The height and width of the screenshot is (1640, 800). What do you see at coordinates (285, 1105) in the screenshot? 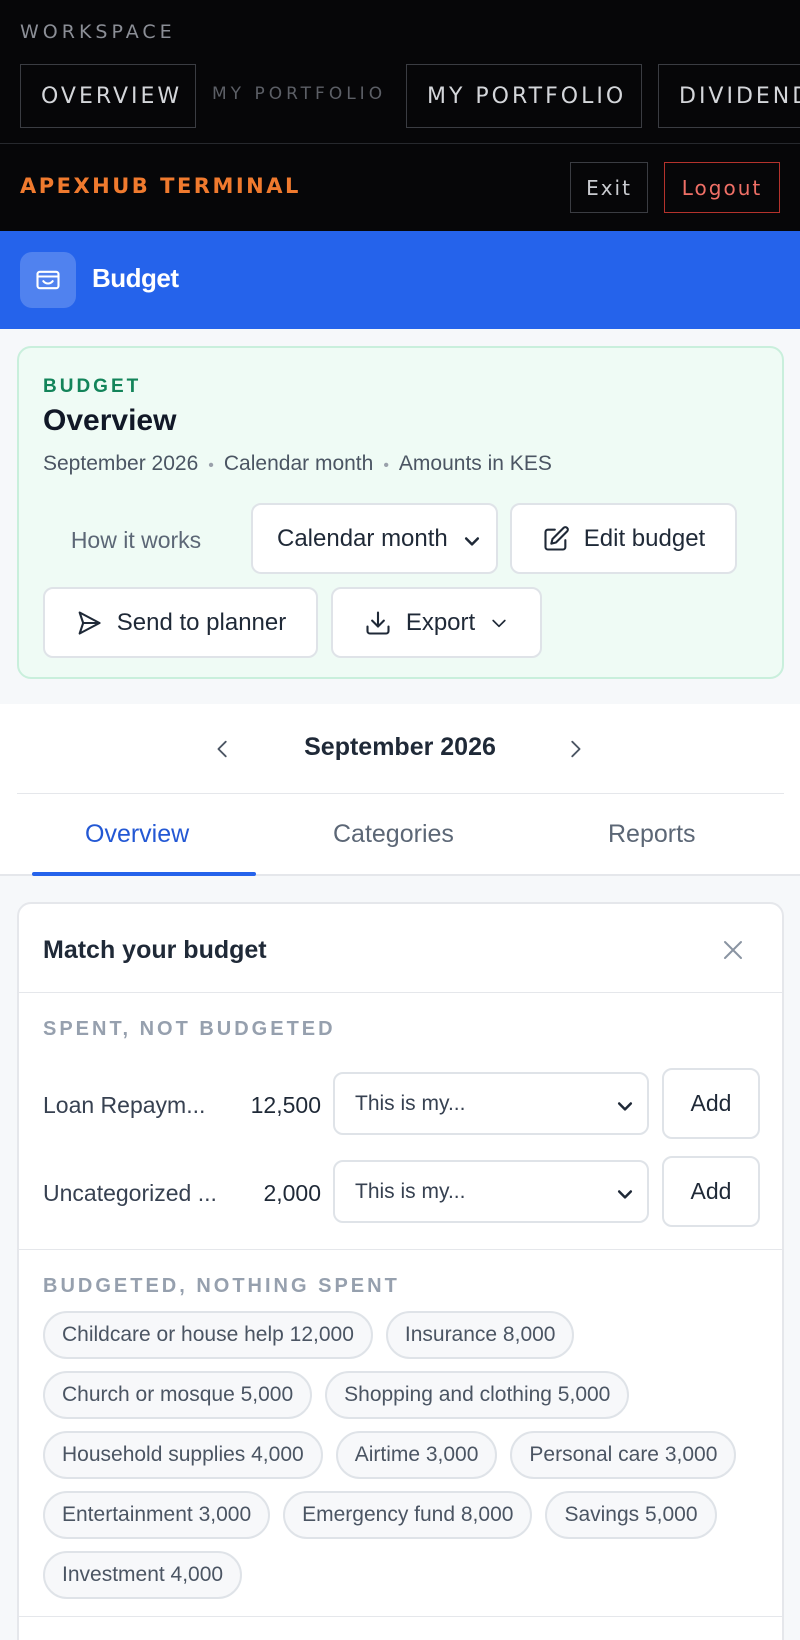
I see `unbudgeted-amount: 12,500` at bounding box center [285, 1105].